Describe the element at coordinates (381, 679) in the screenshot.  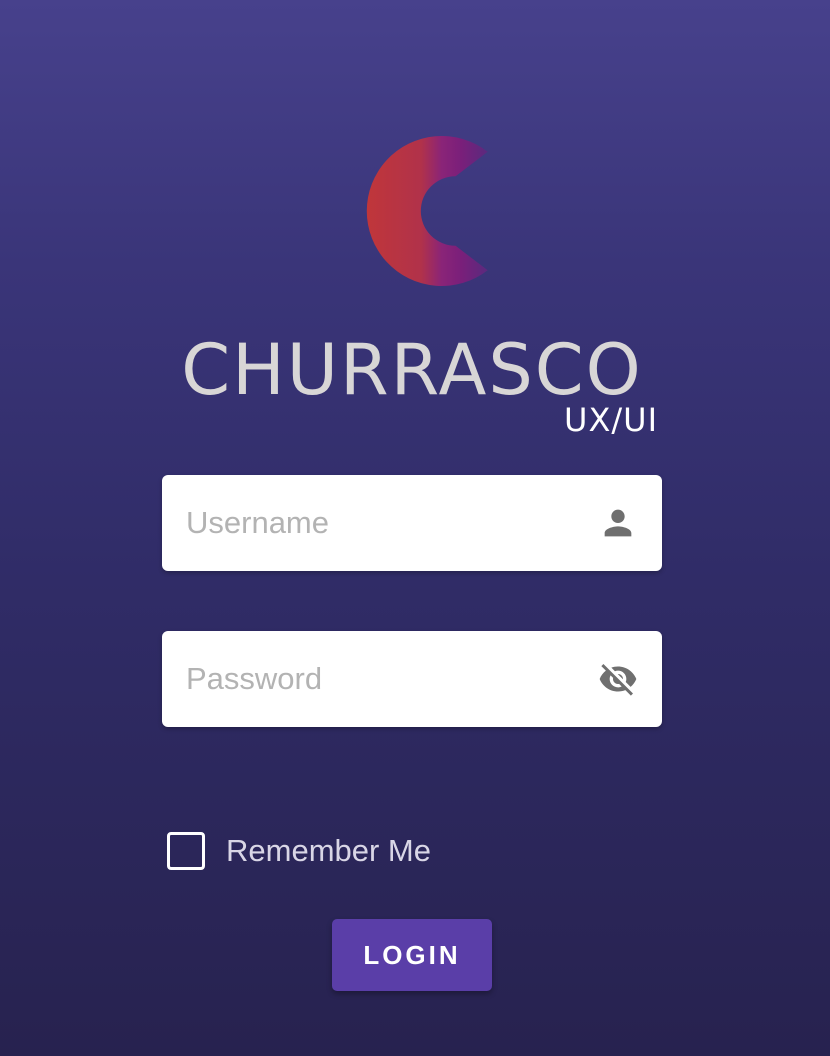
I see `password-input` at that location.